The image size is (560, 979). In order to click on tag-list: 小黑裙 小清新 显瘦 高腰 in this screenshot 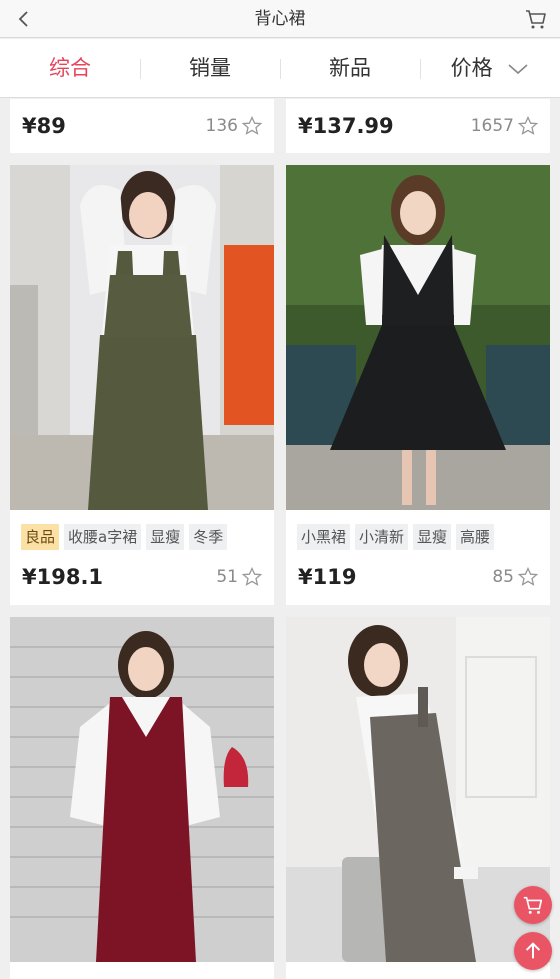, I will do `click(396, 537)`.